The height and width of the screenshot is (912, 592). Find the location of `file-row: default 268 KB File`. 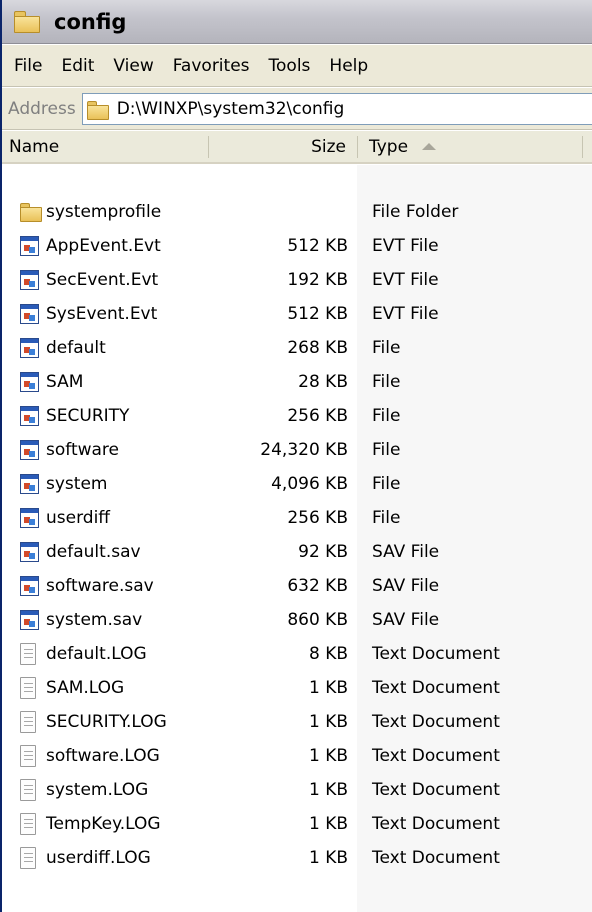

file-row: default 268 KB File is located at coordinates (297, 349).